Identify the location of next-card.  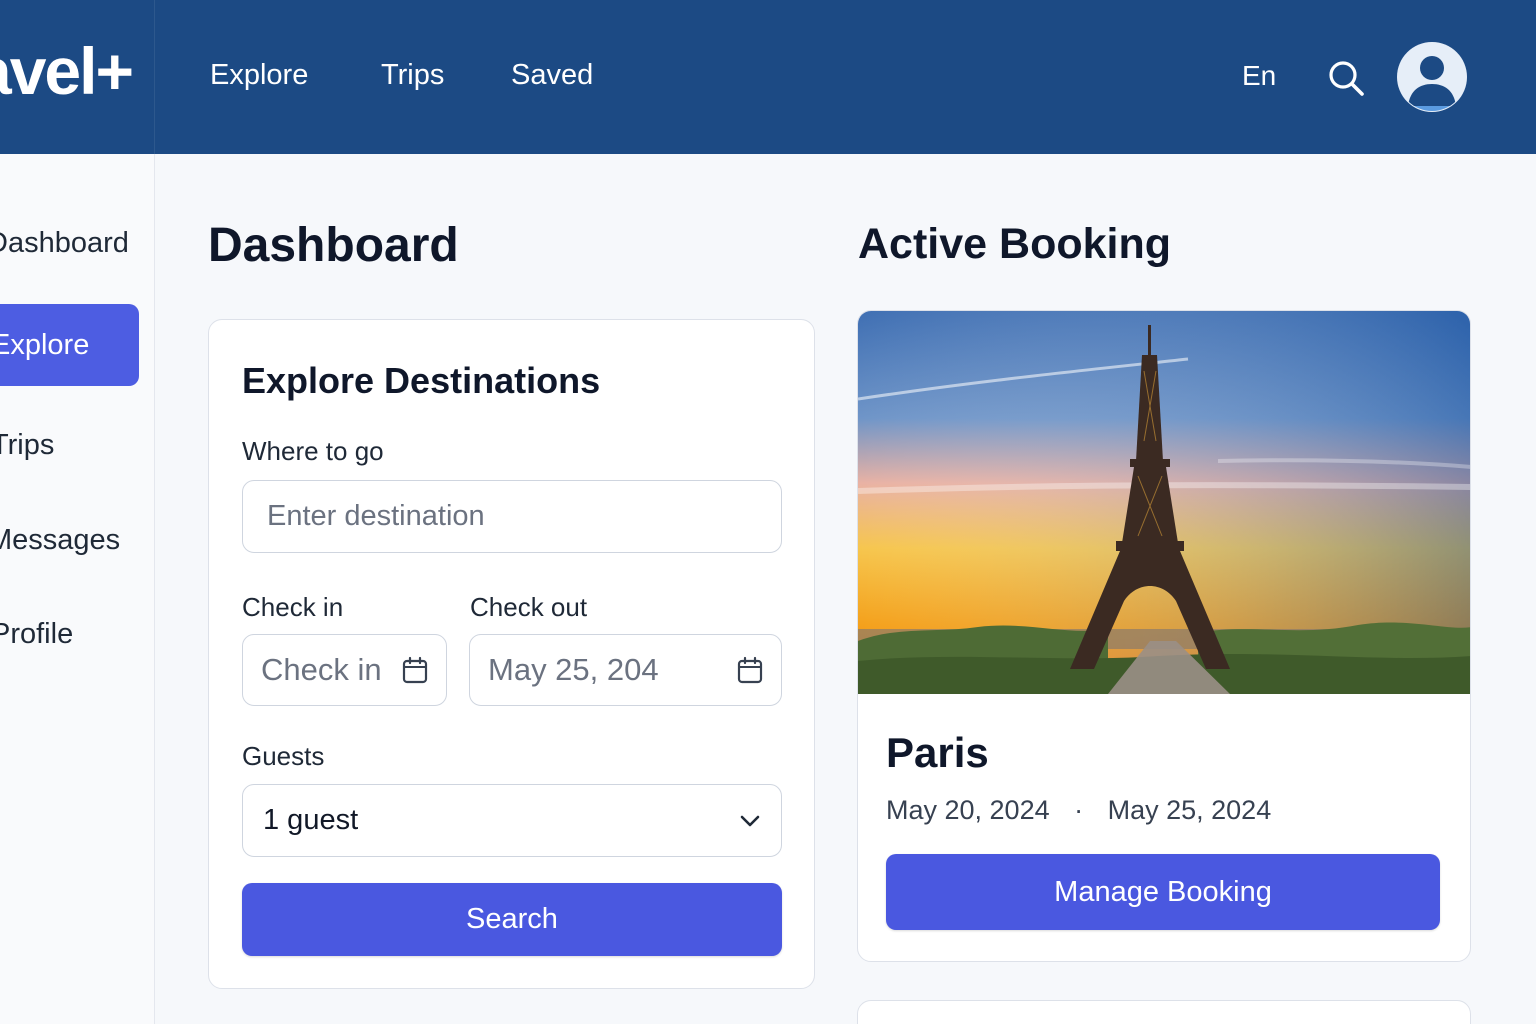
(1164, 1012).